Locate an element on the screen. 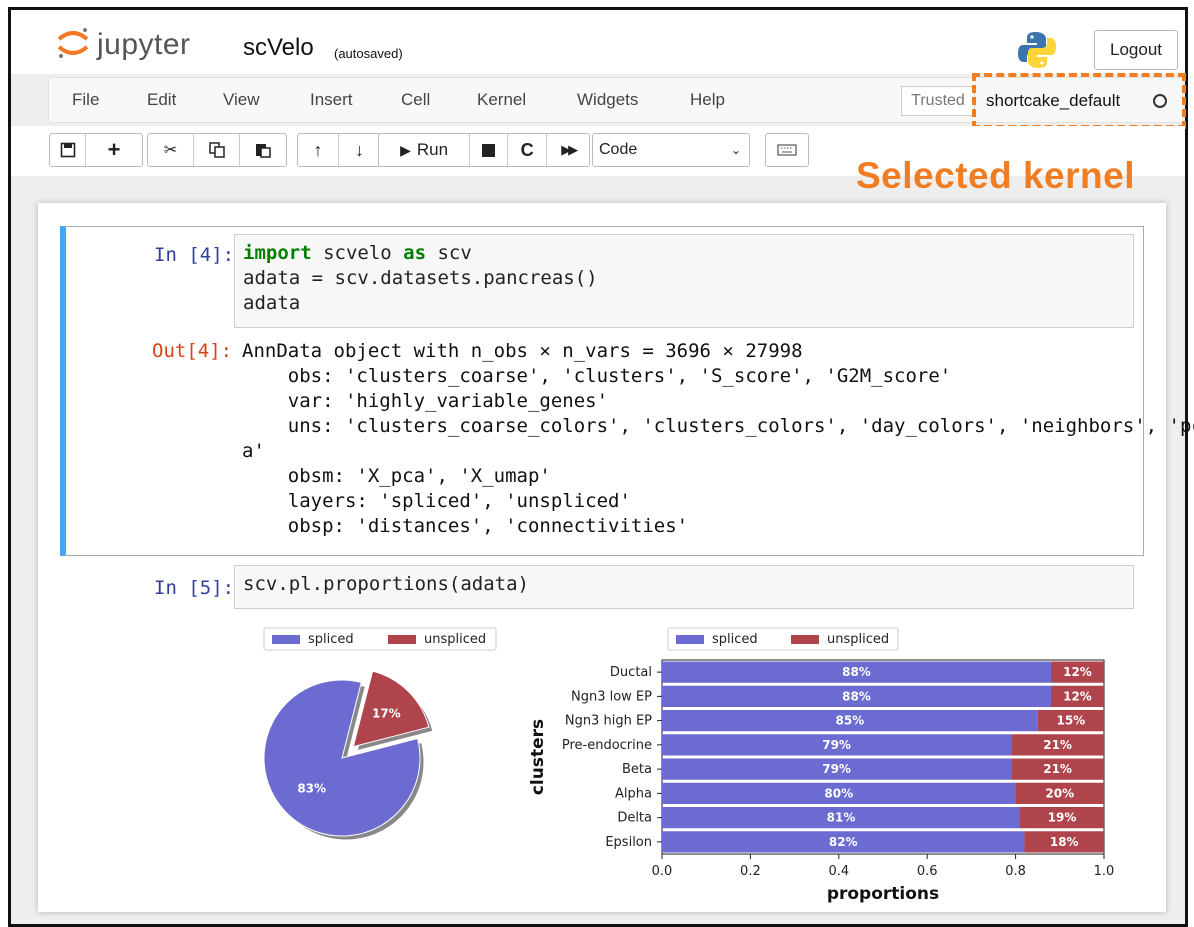  bar-value-label: 19% is located at coordinates (1062, 818).